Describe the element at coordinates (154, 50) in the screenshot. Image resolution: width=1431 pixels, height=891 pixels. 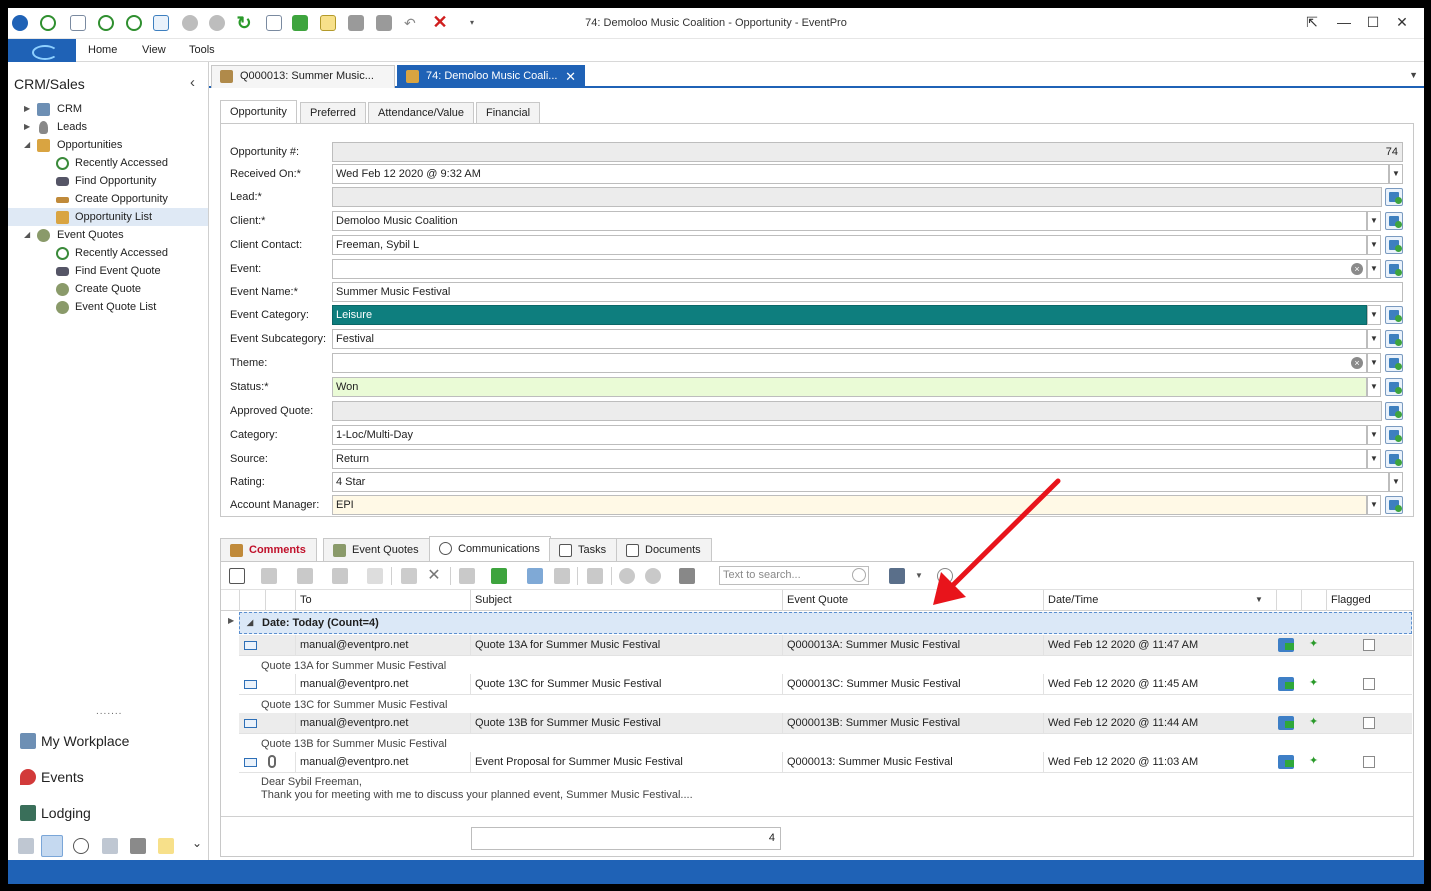
I see `ribbon-tab-view: View` at that location.